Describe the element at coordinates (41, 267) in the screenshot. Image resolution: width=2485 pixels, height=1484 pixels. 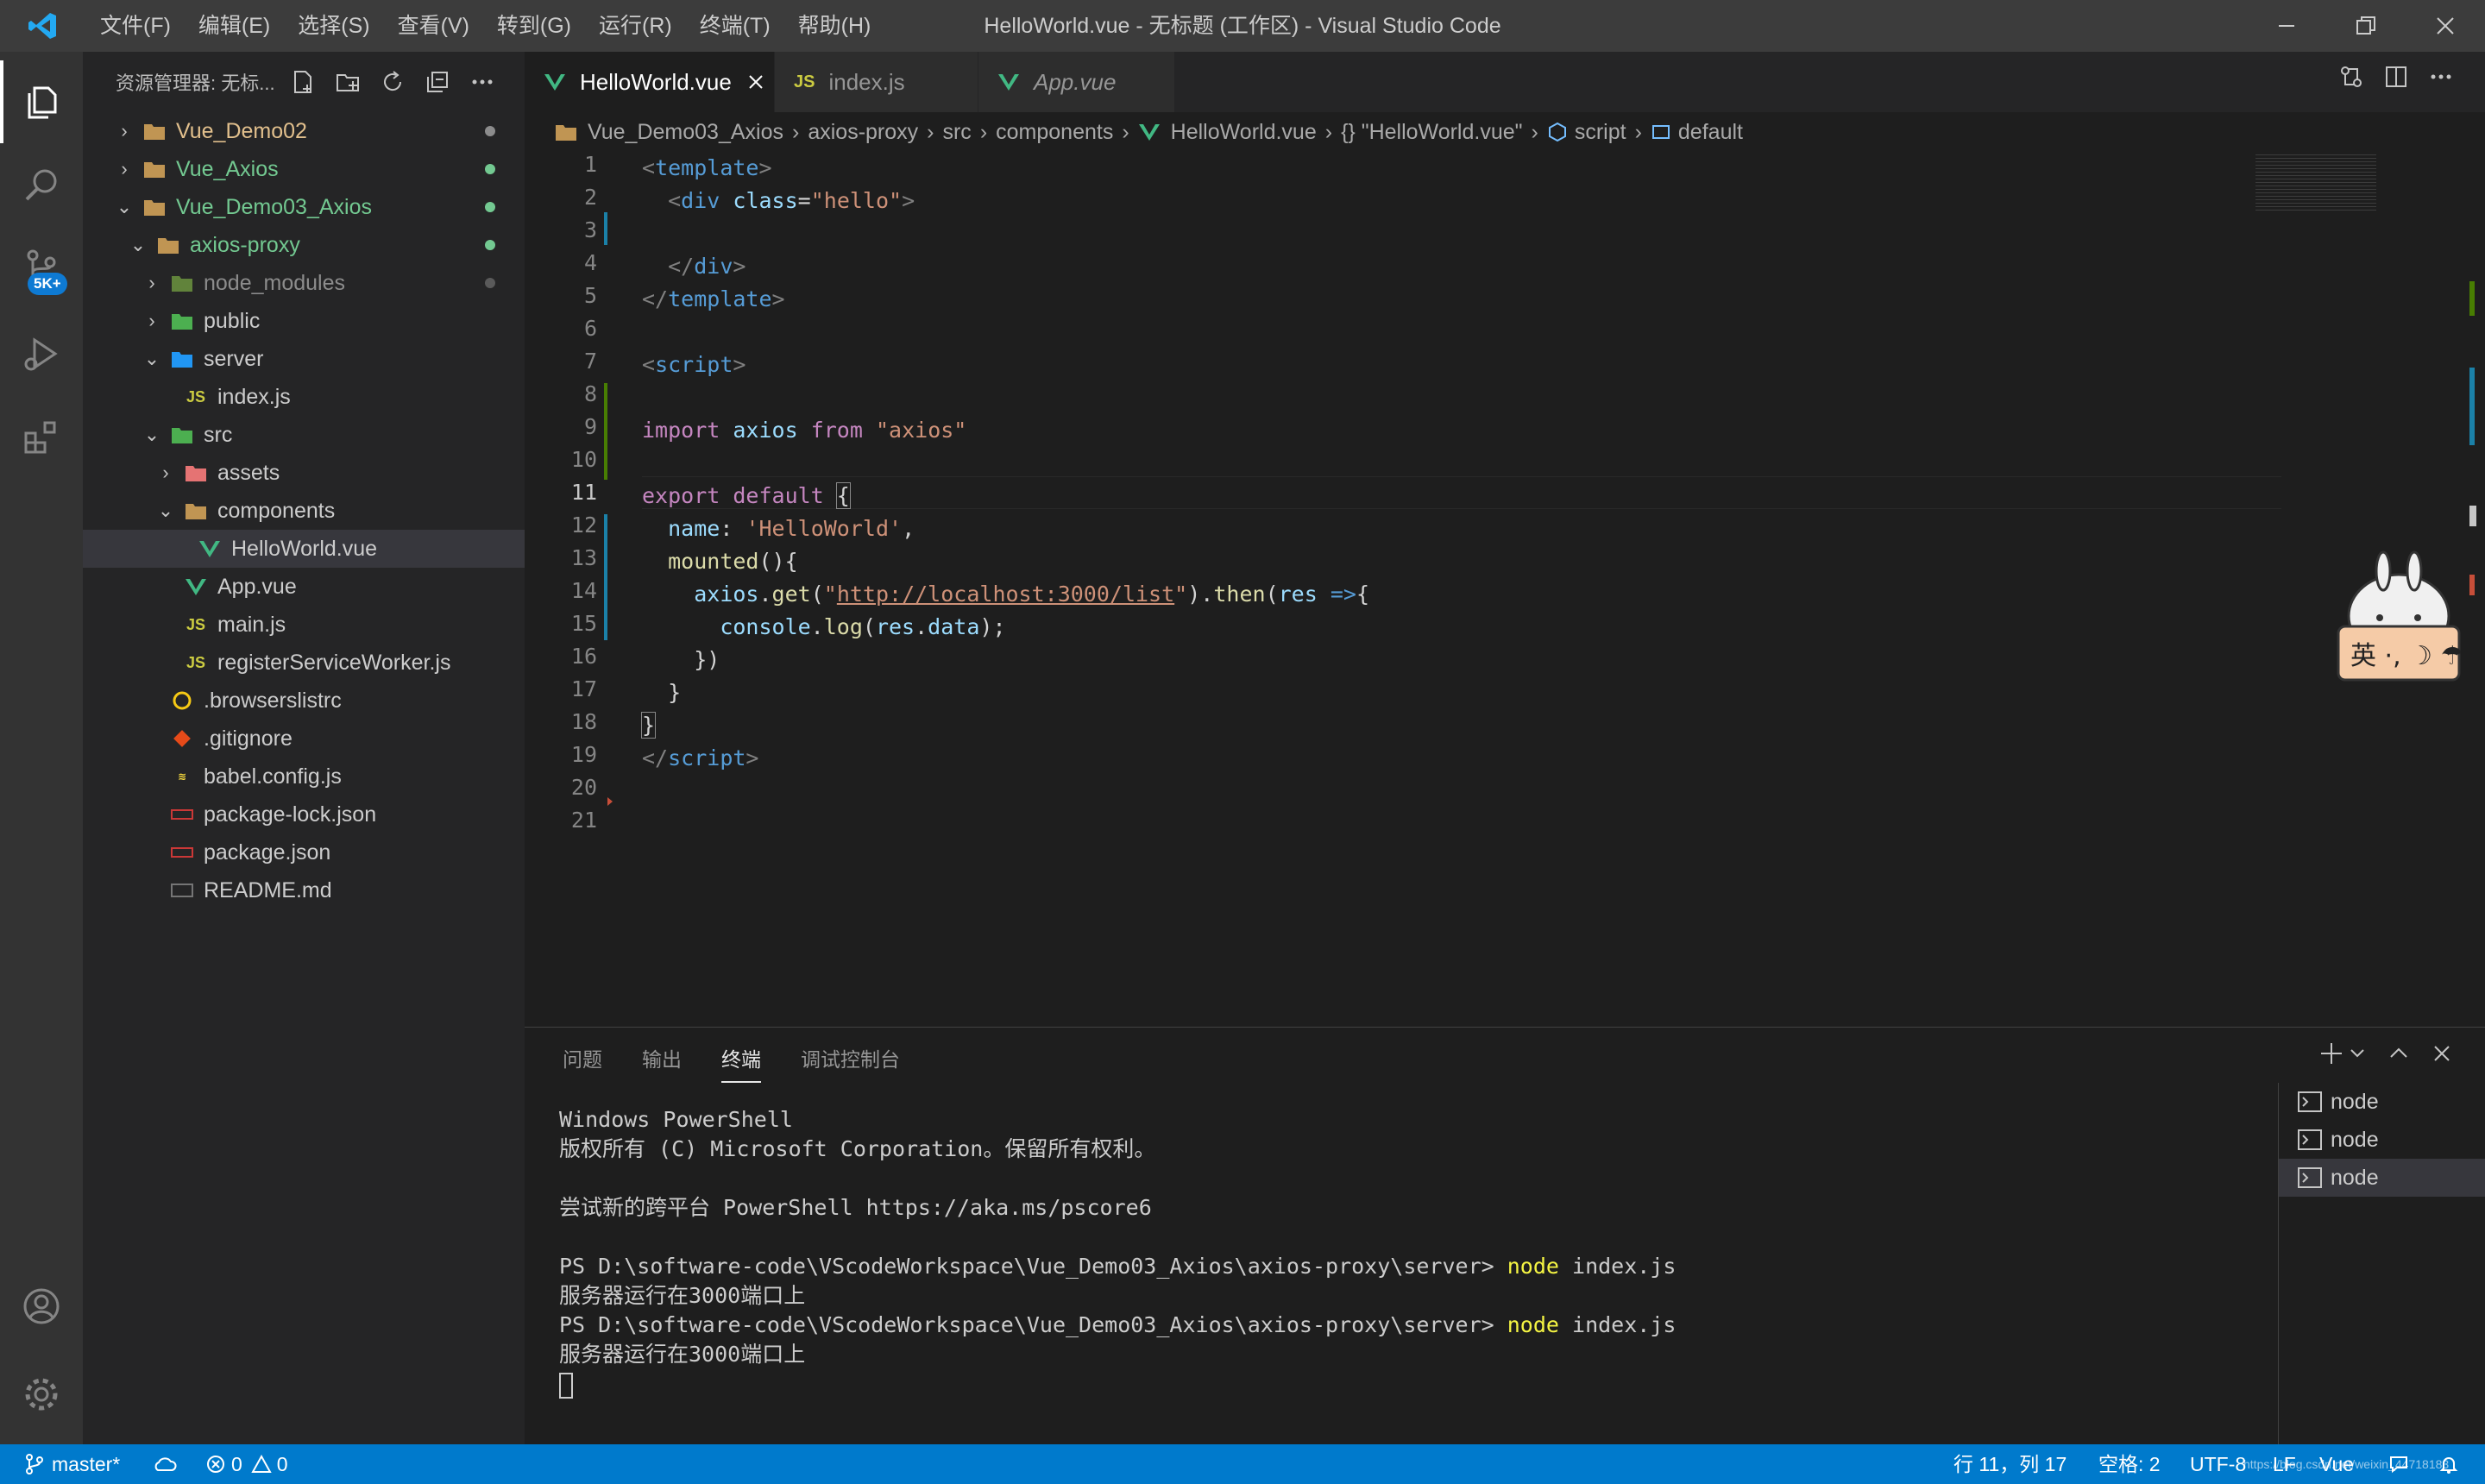
I see `source-control-icon` at that location.